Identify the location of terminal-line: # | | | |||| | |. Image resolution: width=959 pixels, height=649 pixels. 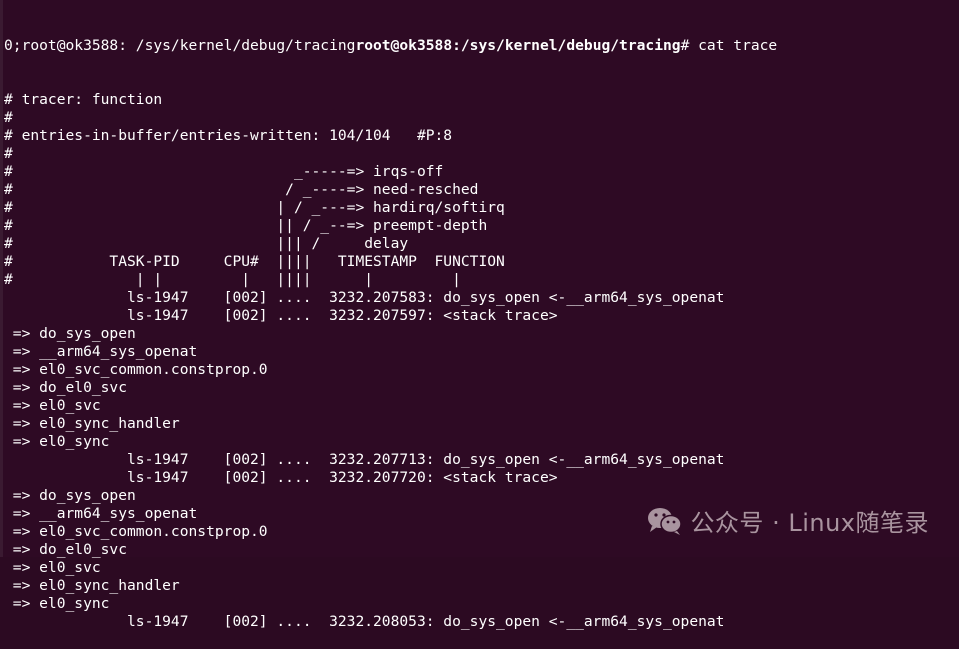
(232, 279).